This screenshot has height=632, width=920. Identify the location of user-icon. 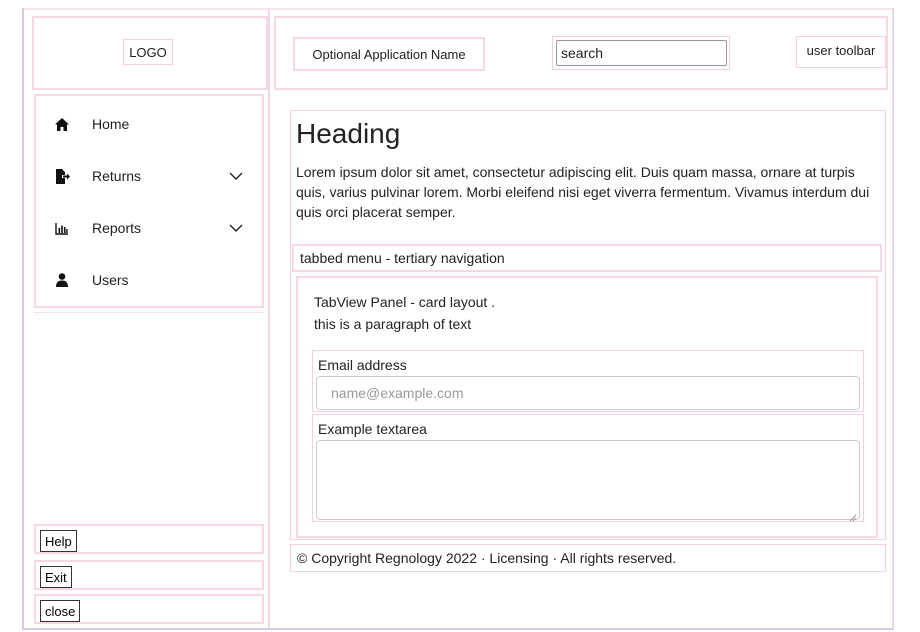
(62, 280).